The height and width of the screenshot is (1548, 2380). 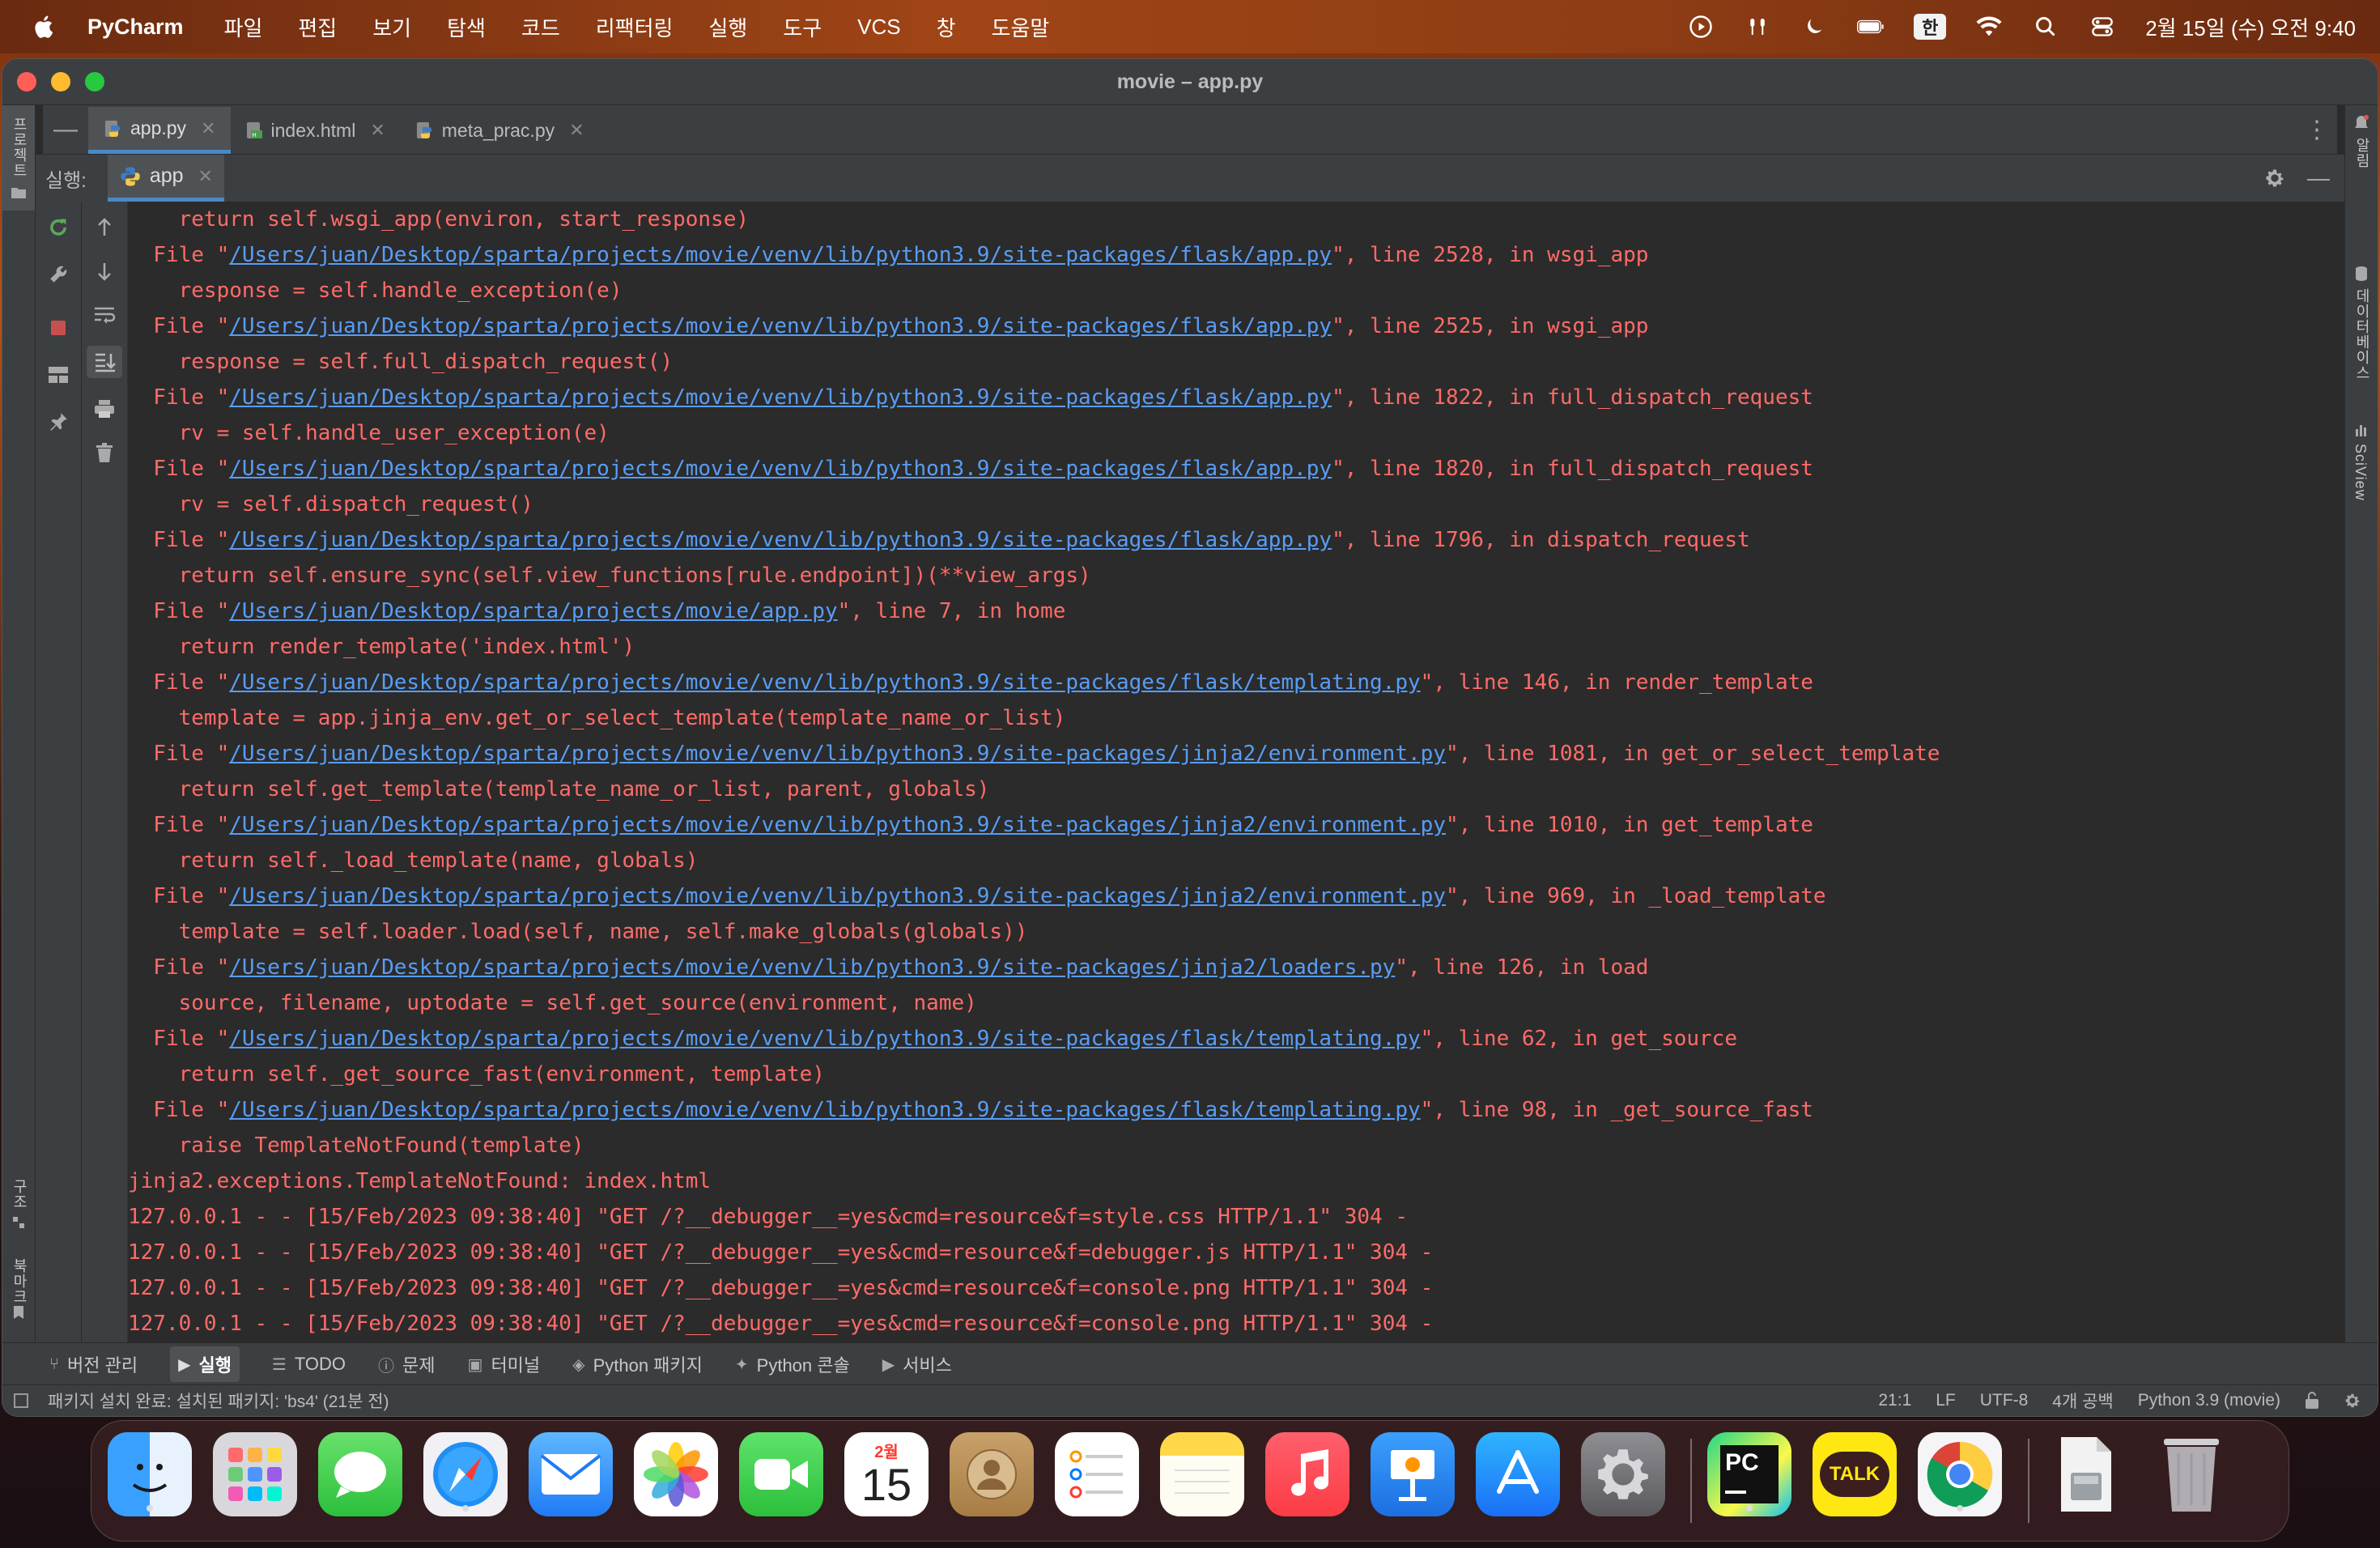 What do you see at coordinates (58, 375) in the screenshot?
I see `layout-icon` at bounding box center [58, 375].